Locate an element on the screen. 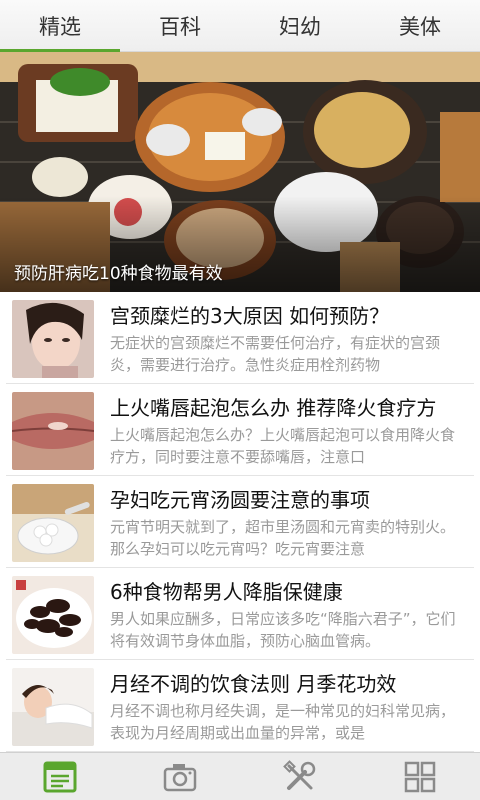 This screenshot has height=800, width=480. bottom-nav is located at coordinates (240, 776).